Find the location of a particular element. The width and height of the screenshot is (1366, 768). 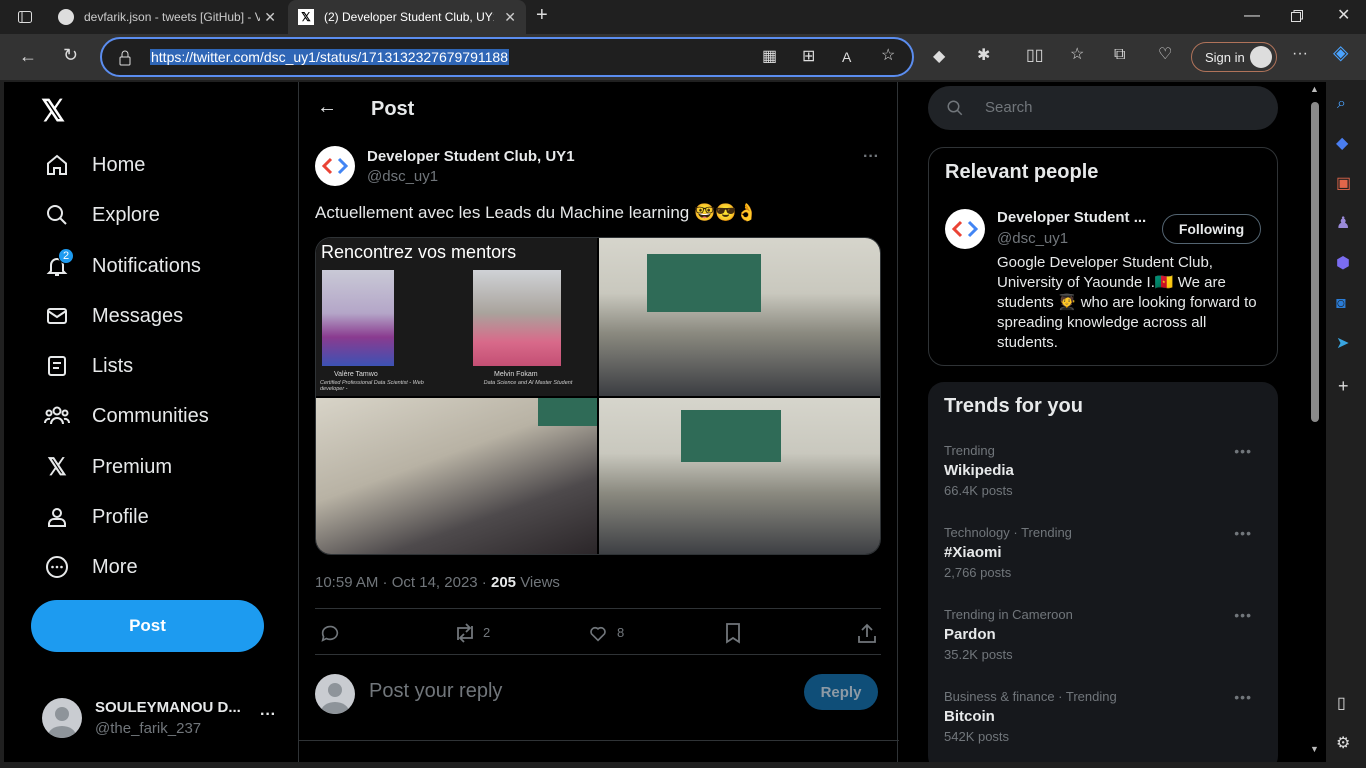

new-tab-icon: + is located at coordinates (542, 15).